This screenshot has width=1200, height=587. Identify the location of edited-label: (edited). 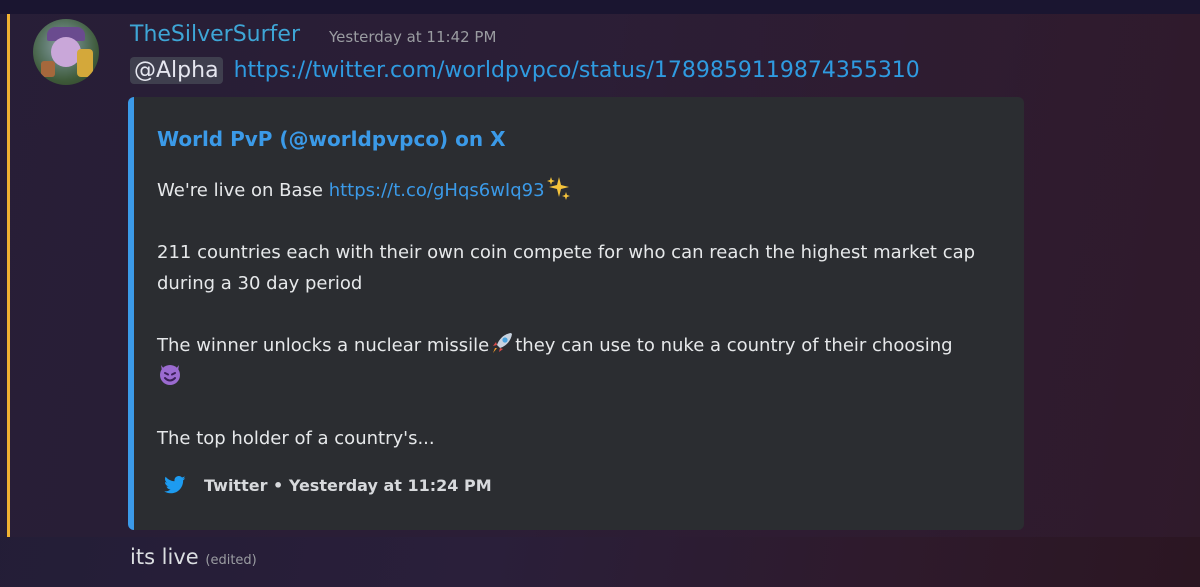
(231, 560).